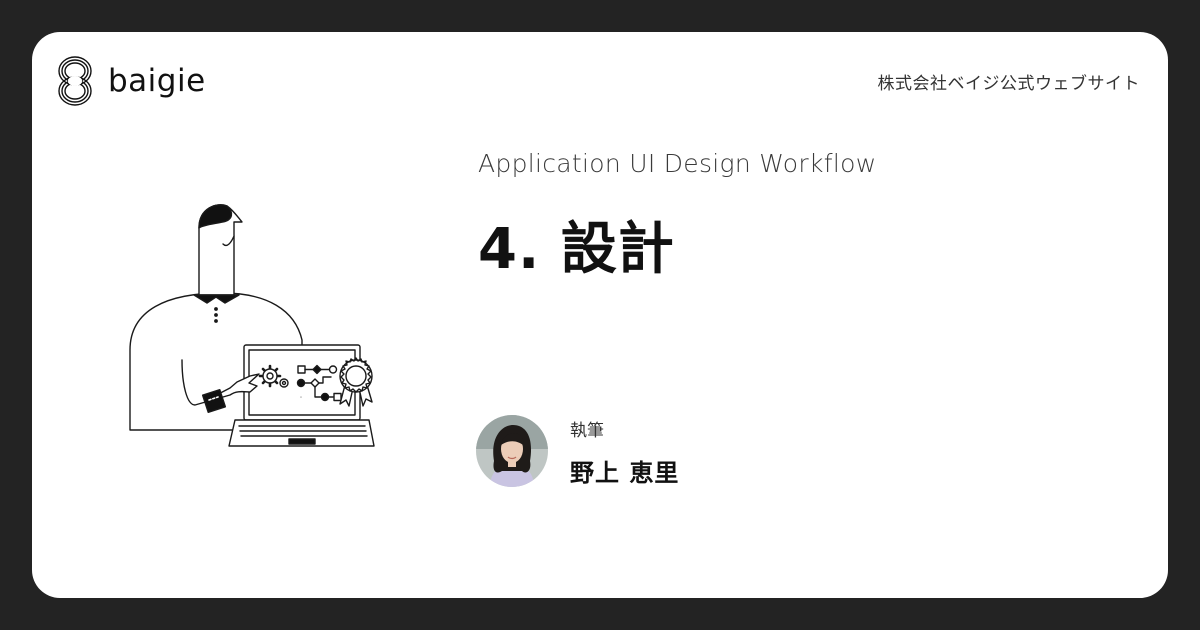  Describe the element at coordinates (587, 431) in the screenshot. I see `author-role: 執筆` at that location.